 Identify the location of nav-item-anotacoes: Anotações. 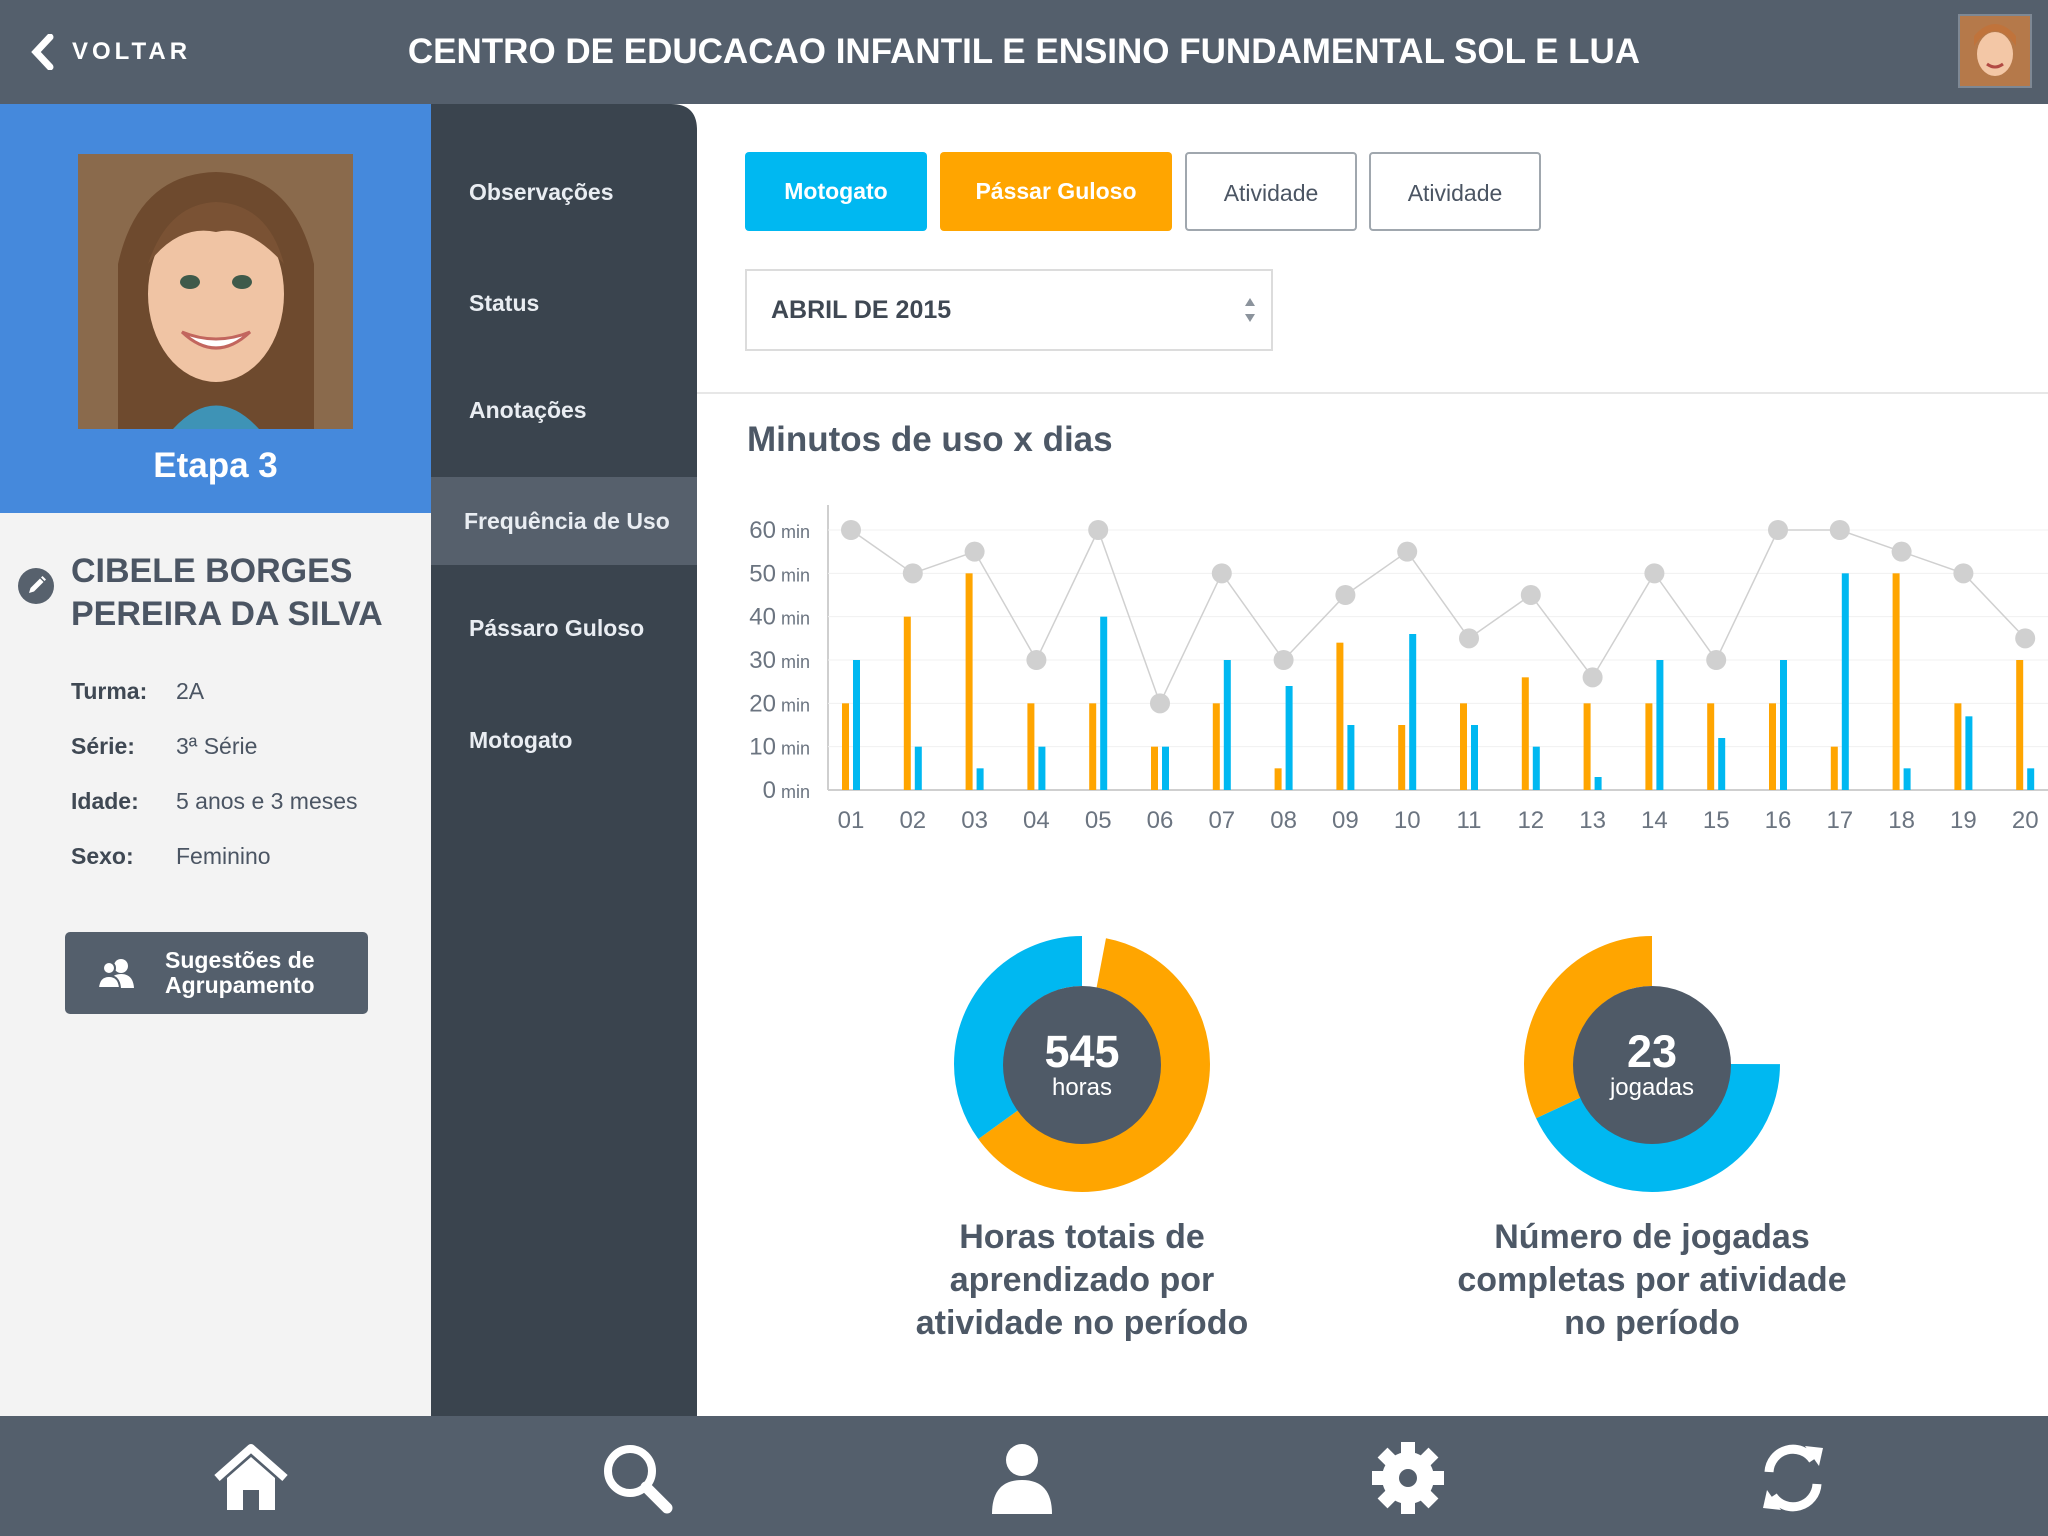
(564, 410).